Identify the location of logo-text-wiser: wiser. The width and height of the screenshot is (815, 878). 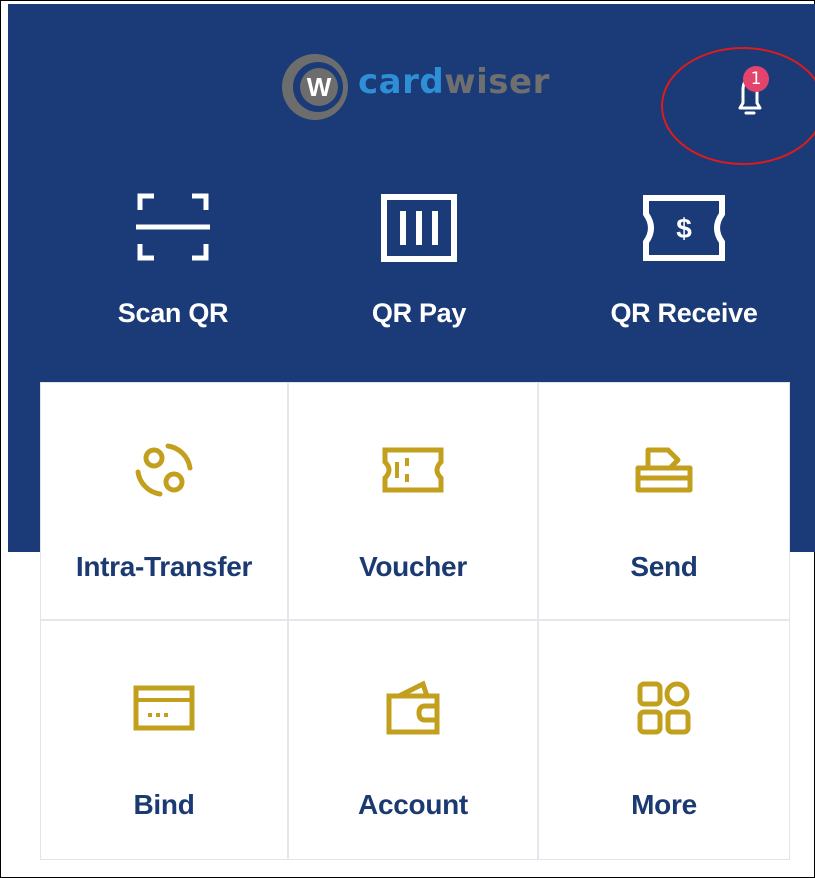
(497, 82).